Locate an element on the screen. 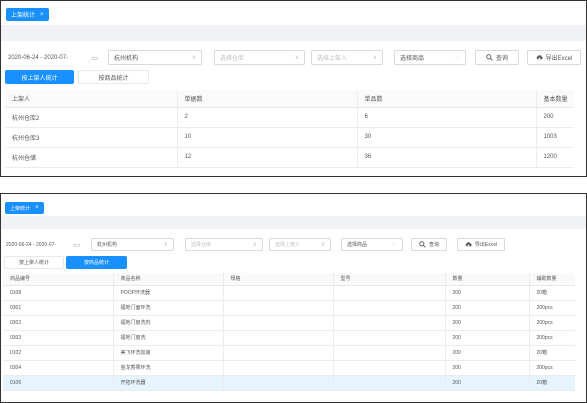  table-cell: 福地门窗洗剂 is located at coordinates (168, 323).